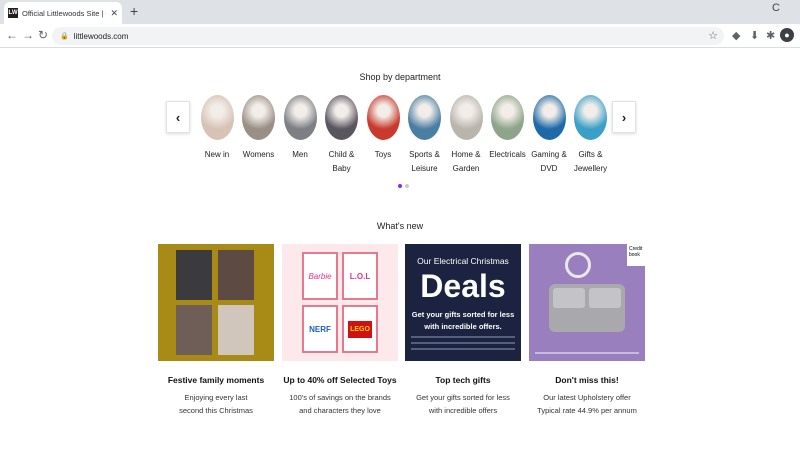  I want to click on card-image-festive, so click(216, 302).